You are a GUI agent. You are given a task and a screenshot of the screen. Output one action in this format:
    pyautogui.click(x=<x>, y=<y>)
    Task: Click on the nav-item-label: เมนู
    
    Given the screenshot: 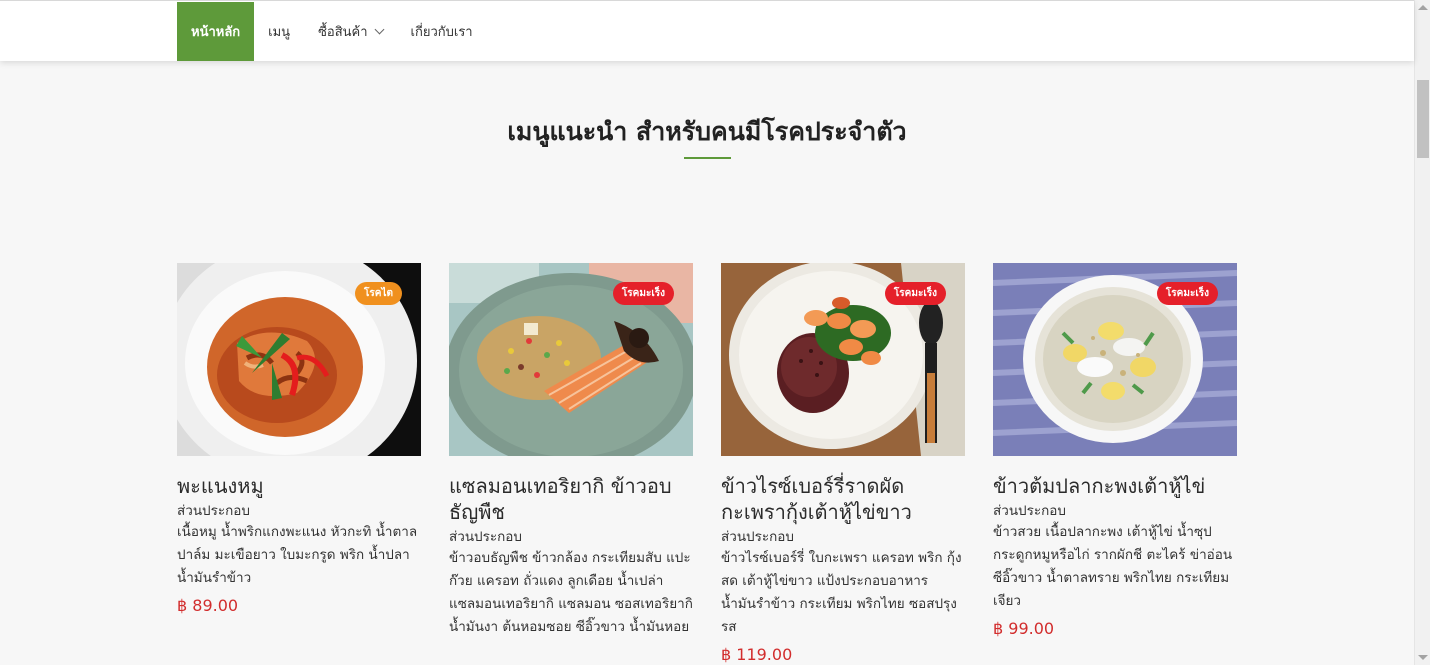 What is the action you would take?
    pyautogui.click(x=279, y=32)
    